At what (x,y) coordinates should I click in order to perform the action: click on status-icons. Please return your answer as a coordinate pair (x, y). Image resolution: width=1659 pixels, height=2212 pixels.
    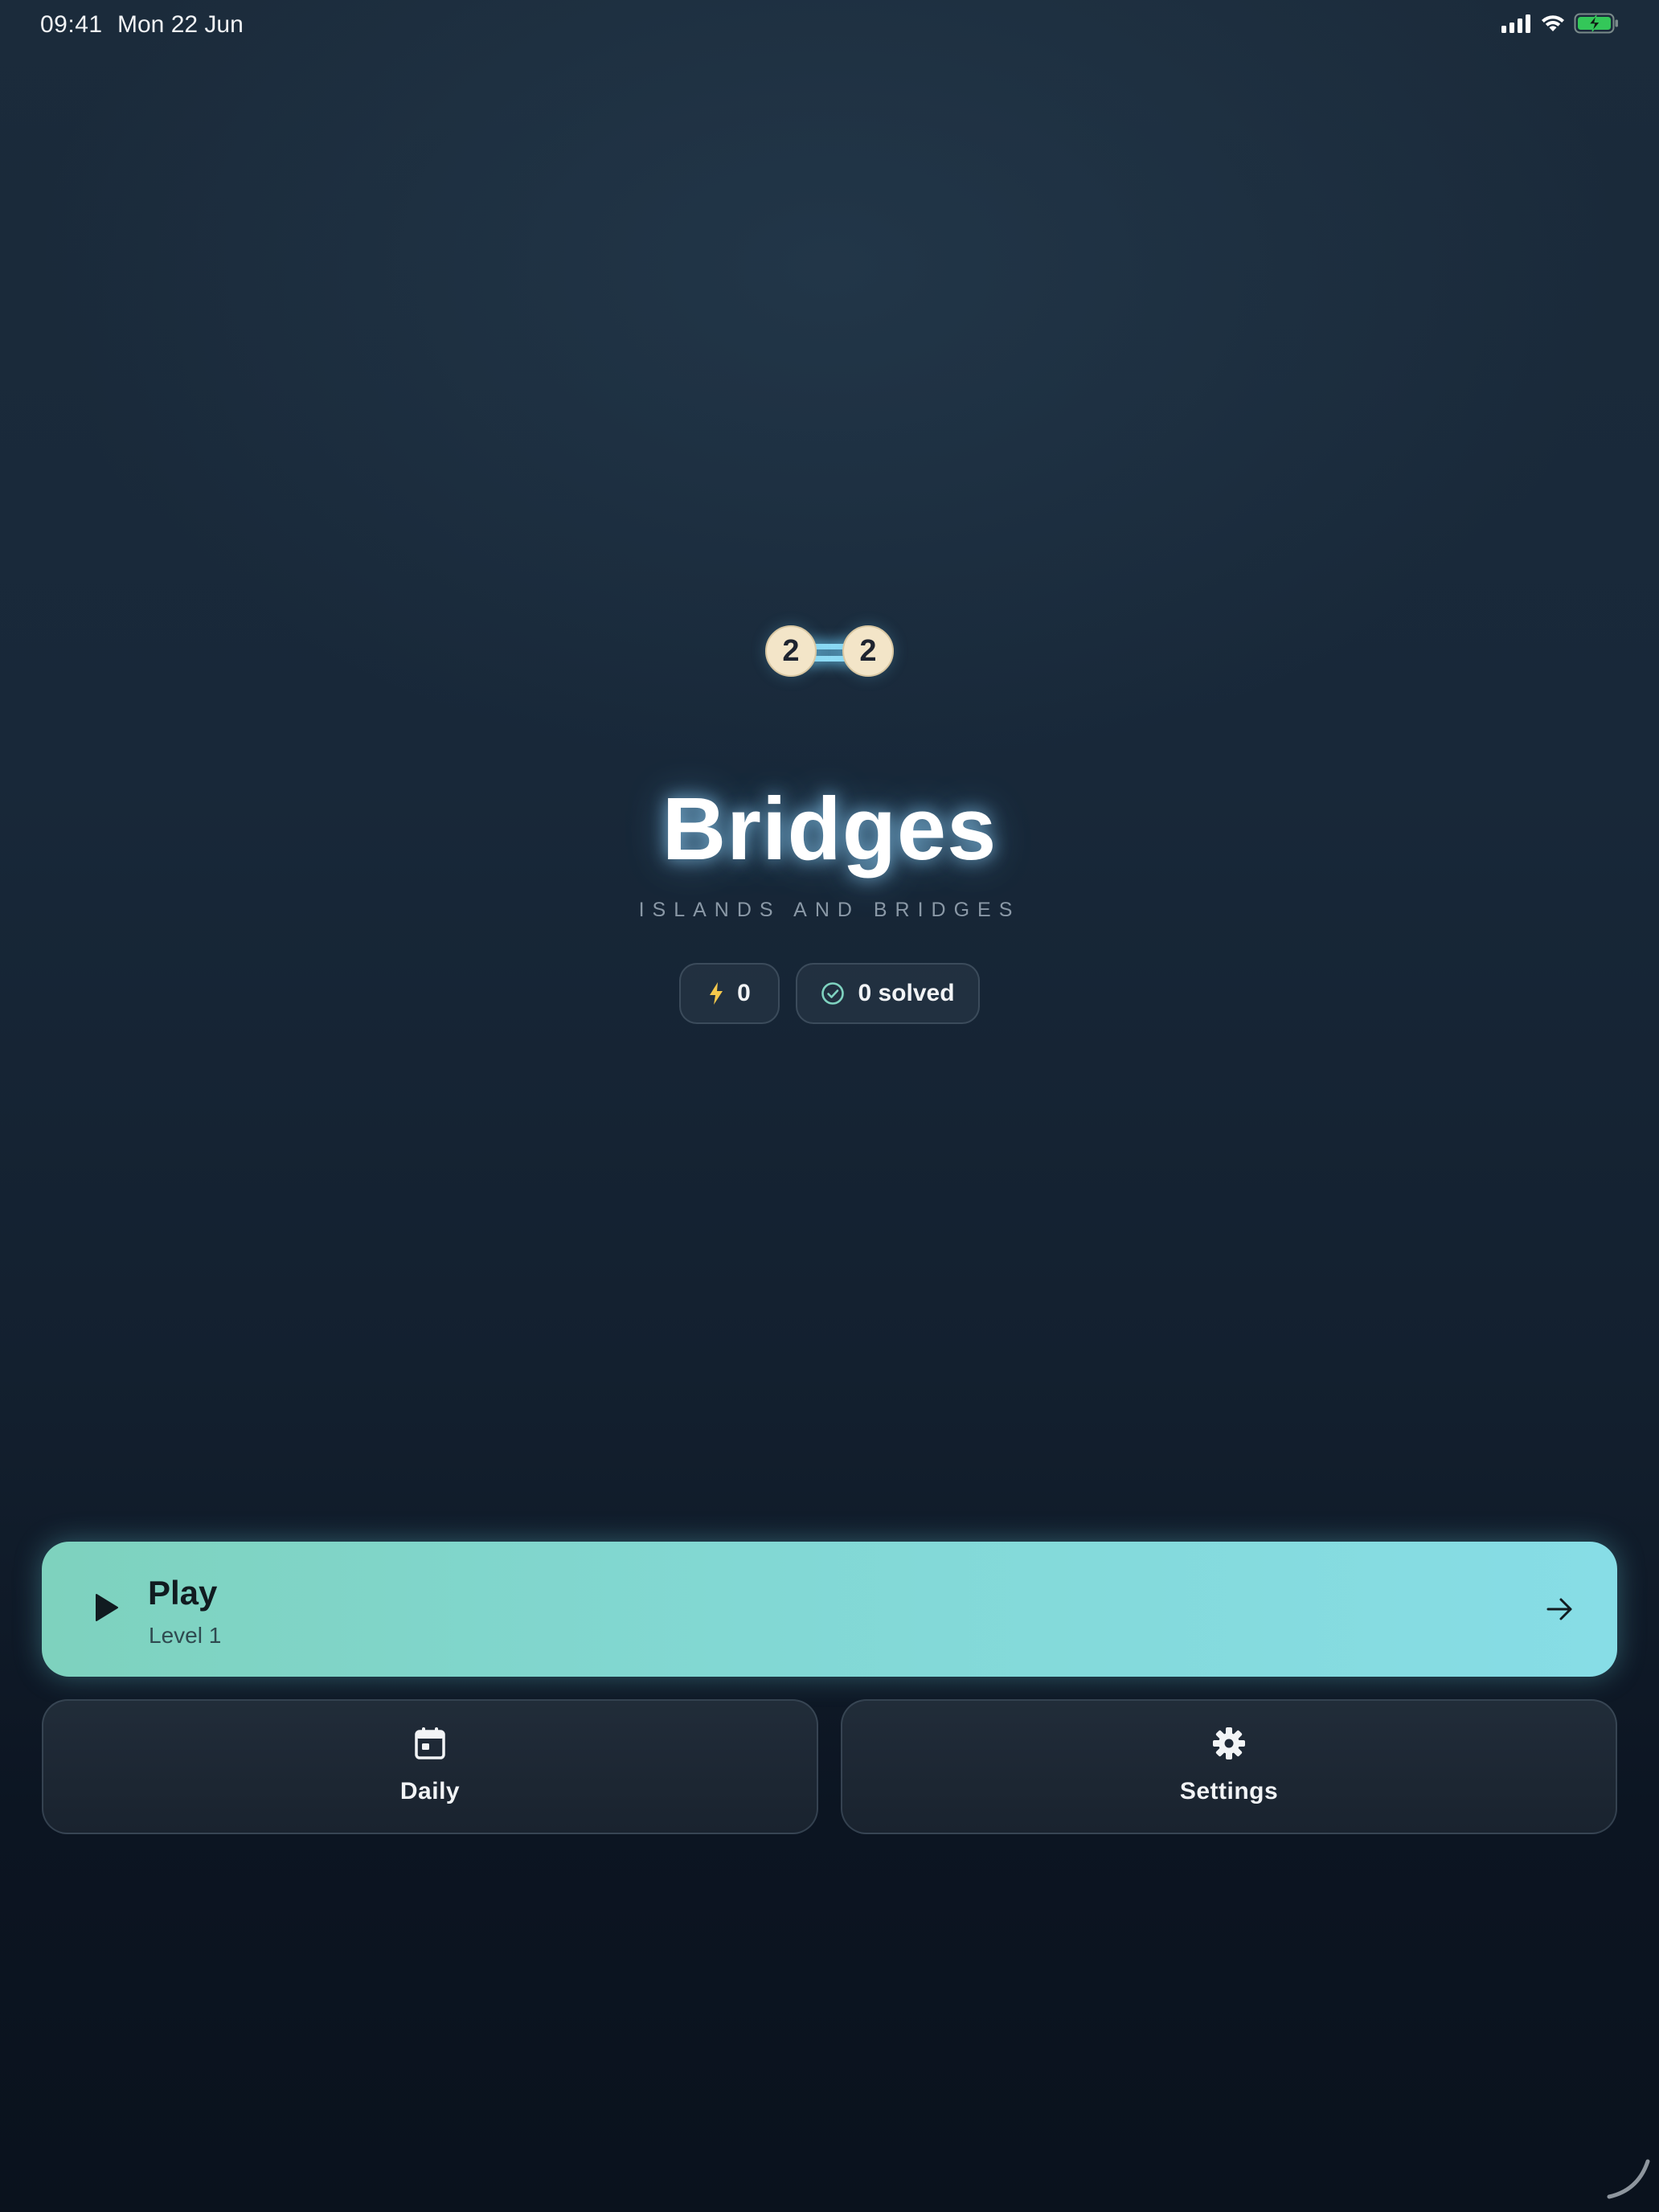
    Looking at the image, I should click on (1560, 23).